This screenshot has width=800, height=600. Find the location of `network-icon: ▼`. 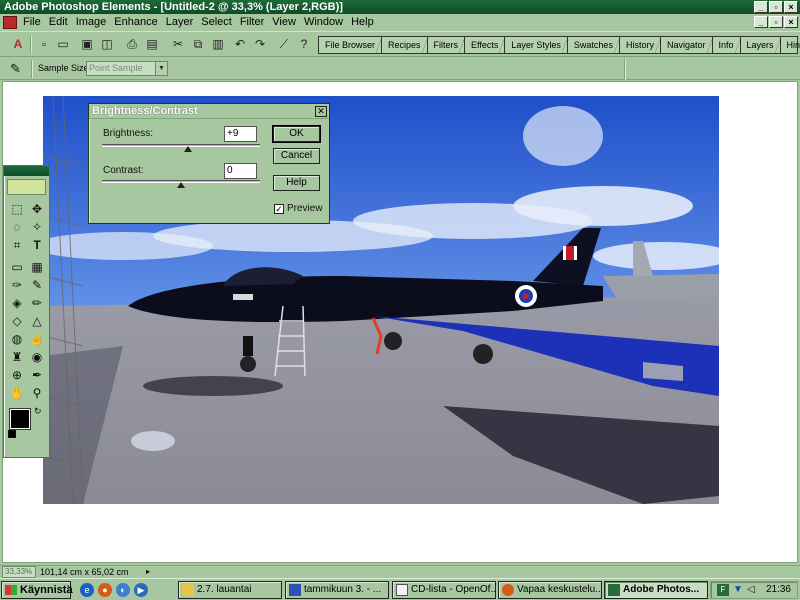

network-icon: ▼ is located at coordinates (738, 589).